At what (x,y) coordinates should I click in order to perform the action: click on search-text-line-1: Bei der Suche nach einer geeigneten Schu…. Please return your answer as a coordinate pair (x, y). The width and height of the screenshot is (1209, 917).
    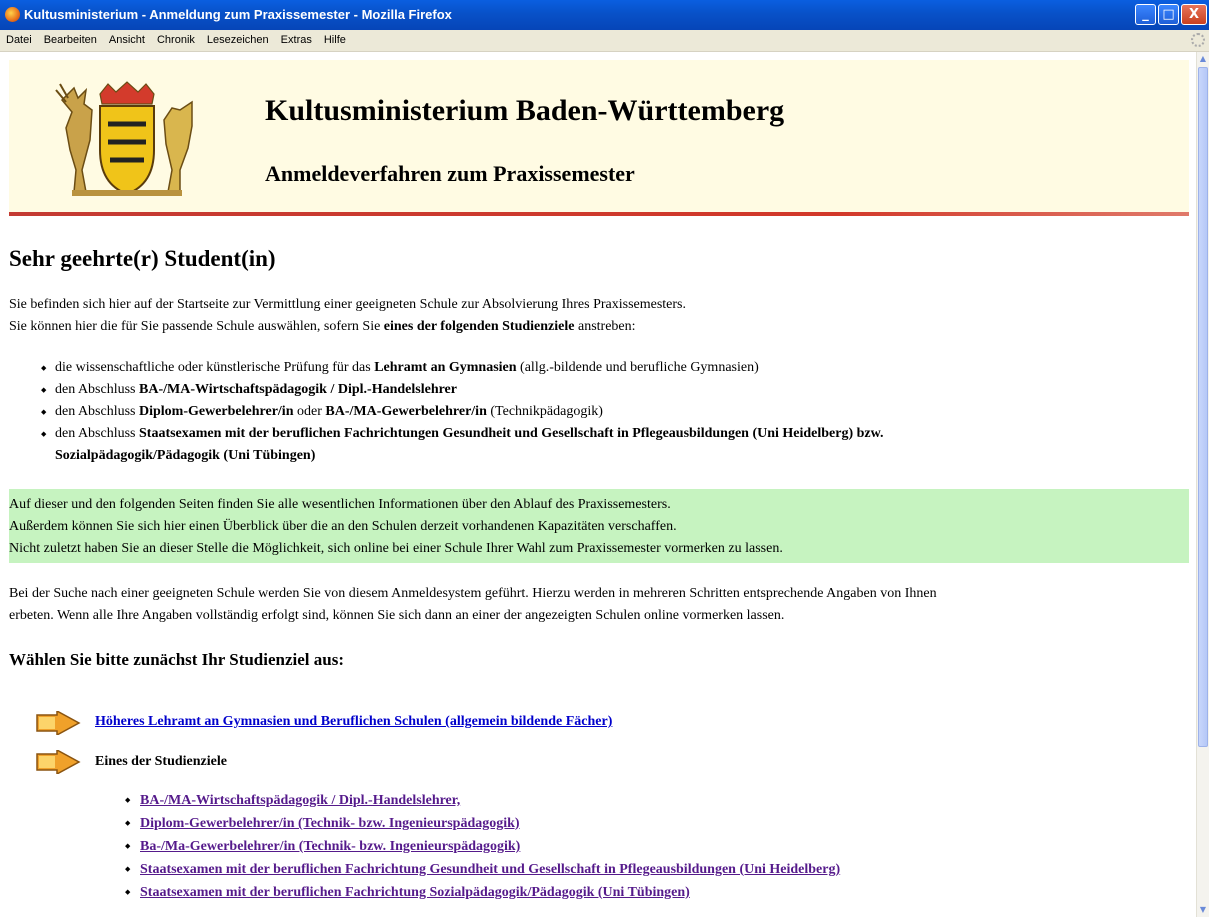
    Looking at the image, I should click on (473, 593).